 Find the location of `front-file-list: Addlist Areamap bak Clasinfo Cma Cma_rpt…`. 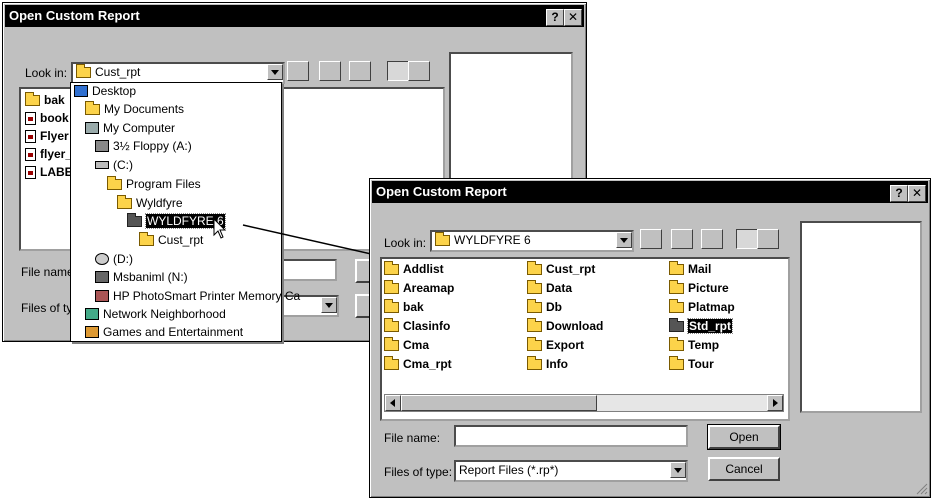

front-file-list: Addlist Areamap bak Clasinfo Cma Cma_rpt… is located at coordinates (585, 339).